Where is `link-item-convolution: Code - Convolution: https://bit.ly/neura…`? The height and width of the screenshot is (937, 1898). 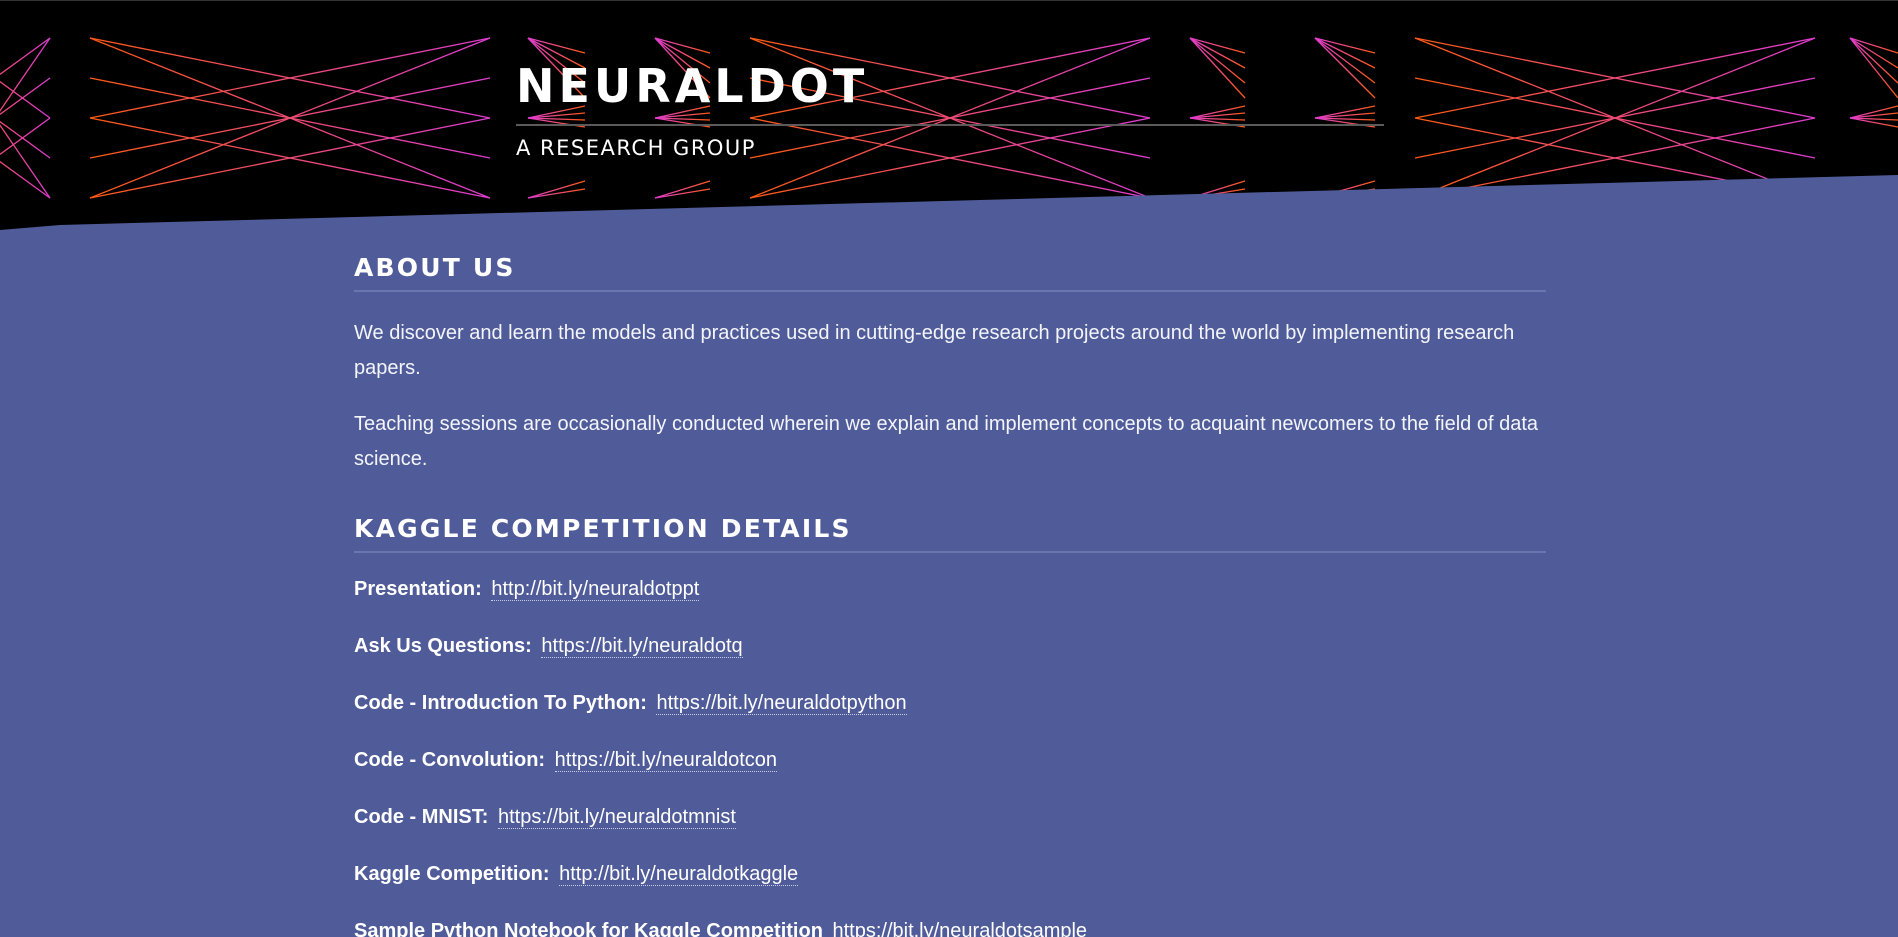 link-item-convolution: Code - Convolution: https://bit.ly/neura… is located at coordinates (950, 760).